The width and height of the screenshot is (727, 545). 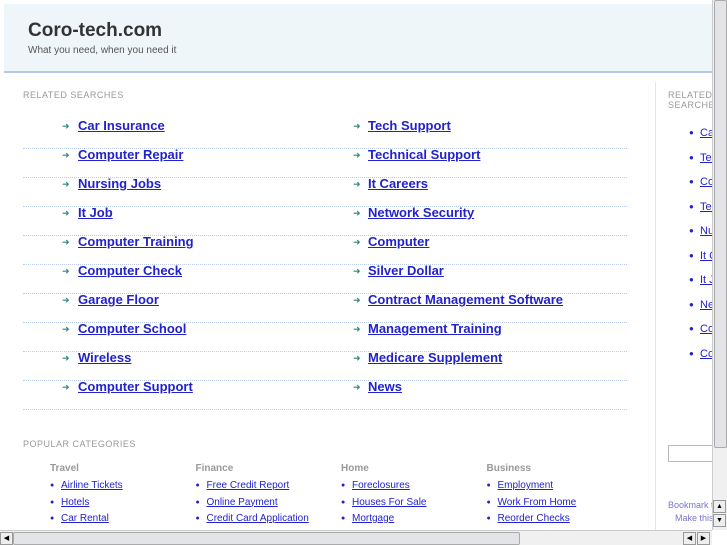 What do you see at coordinates (266, 538) in the screenshot?
I see `horizontal-scroll-thumb` at bounding box center [266, 538].